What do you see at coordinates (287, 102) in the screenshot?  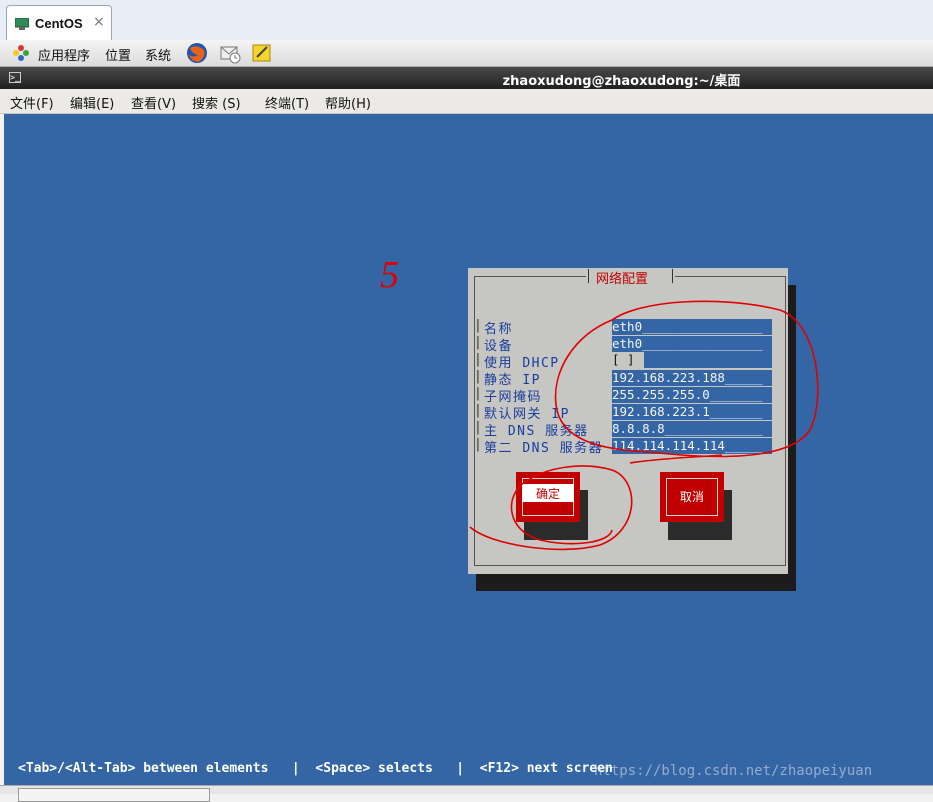 I see `menu-terminal: 终端(T)` at bounding box center [287, 102].